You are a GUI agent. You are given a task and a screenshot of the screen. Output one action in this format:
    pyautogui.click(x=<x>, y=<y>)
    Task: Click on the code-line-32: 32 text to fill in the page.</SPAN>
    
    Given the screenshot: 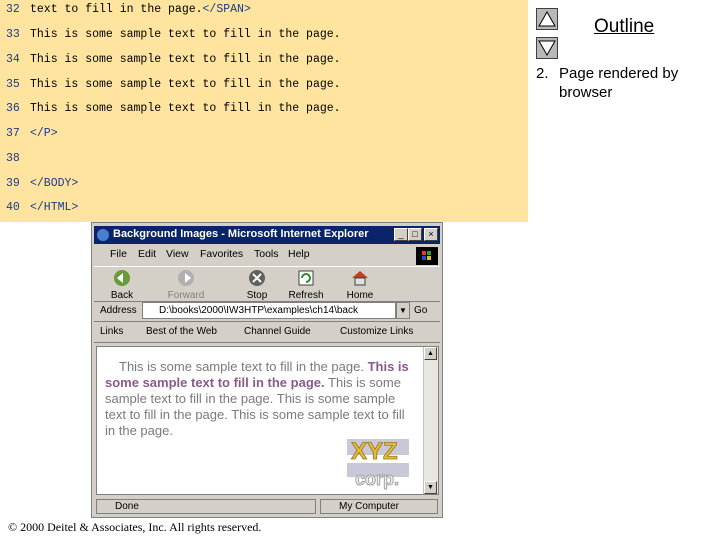 What is the action you would take?
    pyautogui.click(x=128, y=10)
    